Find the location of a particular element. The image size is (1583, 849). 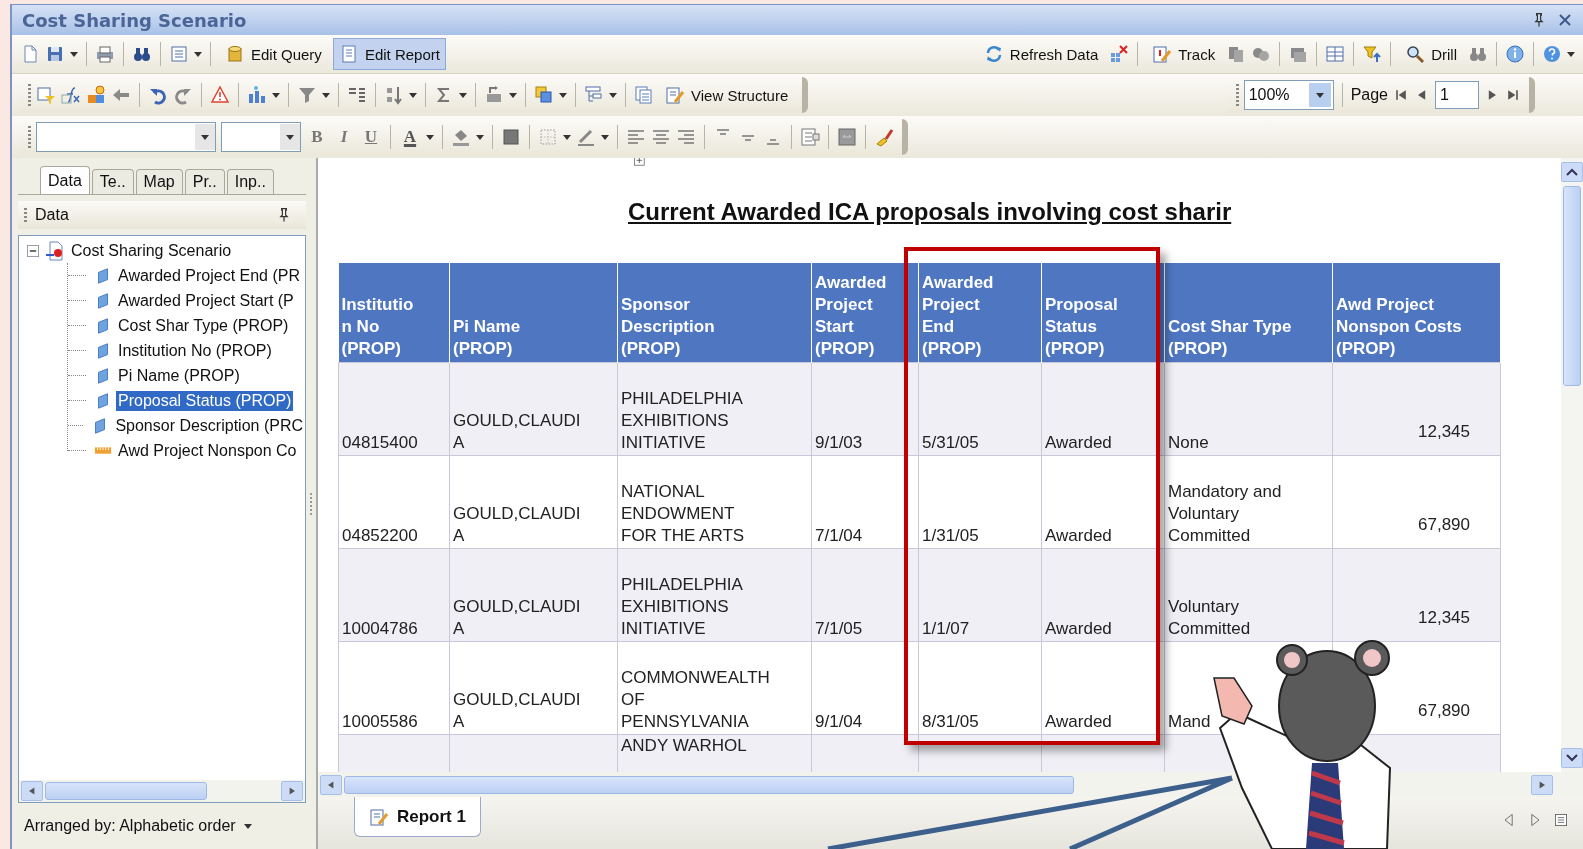

fill-bucket-icon is located at coordinates (461, 137).